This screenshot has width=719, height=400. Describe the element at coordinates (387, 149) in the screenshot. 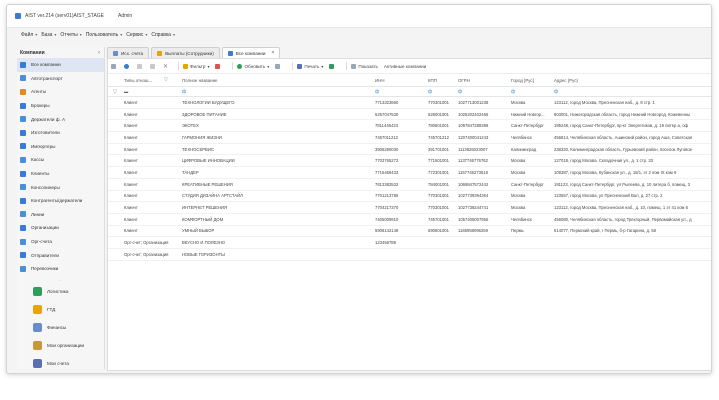

I see `cell-inn: 3906290030` at that location.